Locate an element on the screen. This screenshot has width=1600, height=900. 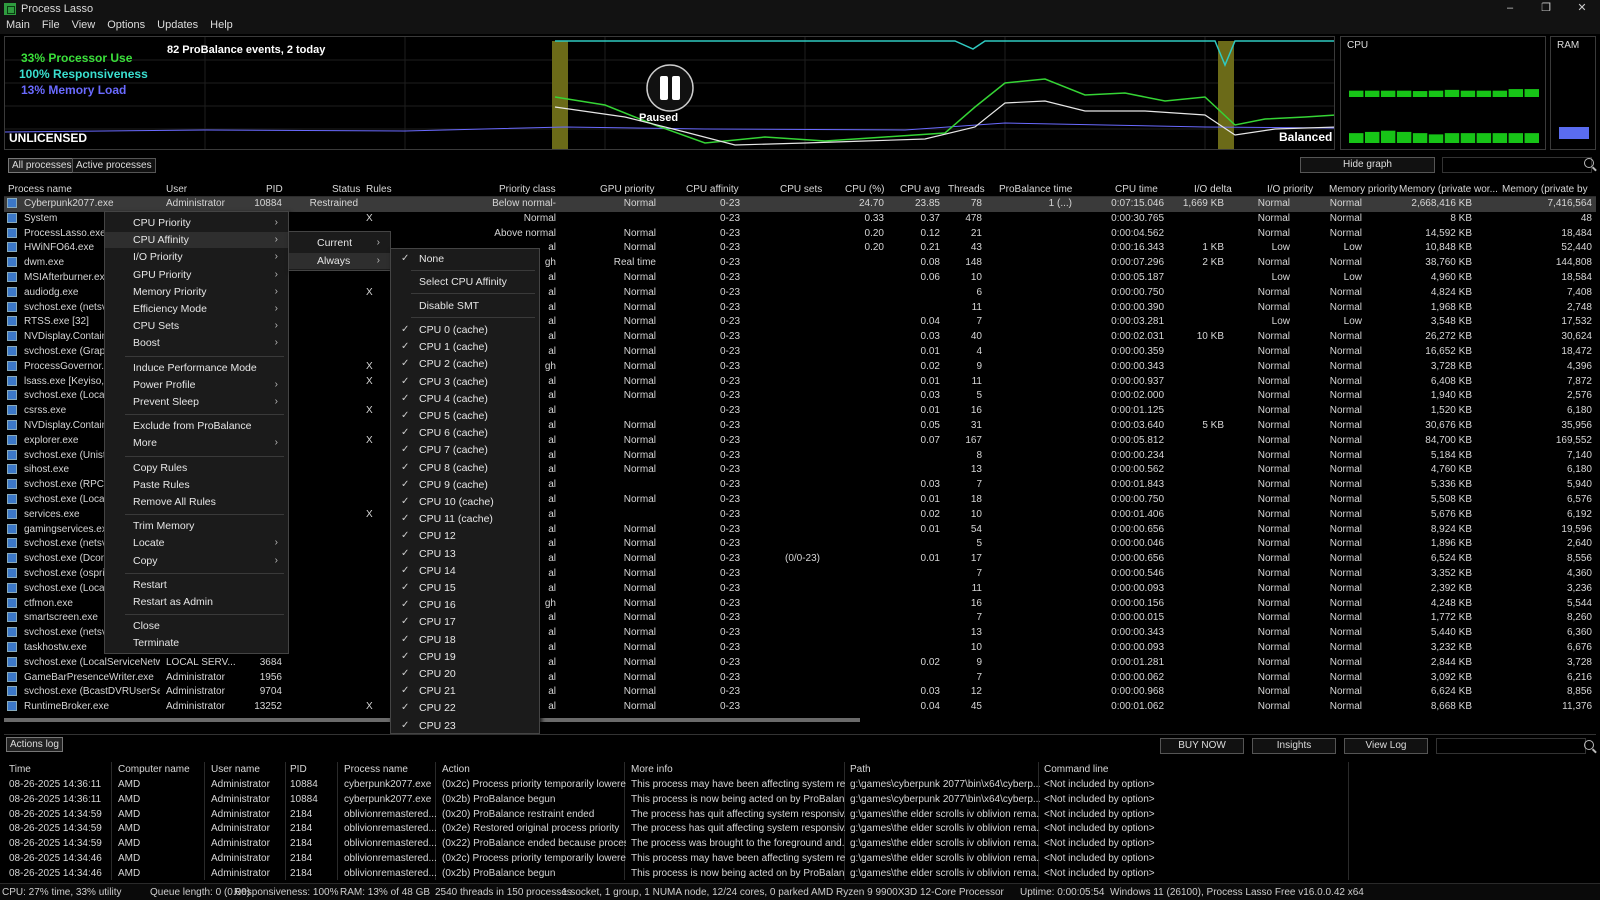
log-col-user: User name is located at coordinates (235, 769).